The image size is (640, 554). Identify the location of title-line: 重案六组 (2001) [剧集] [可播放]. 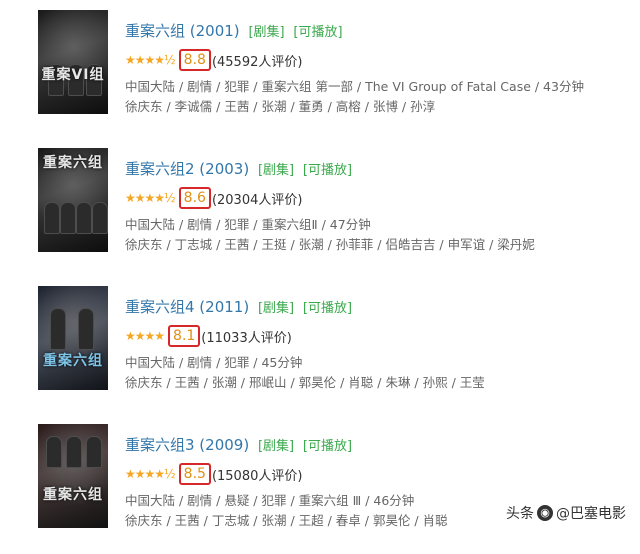
(234, 30).